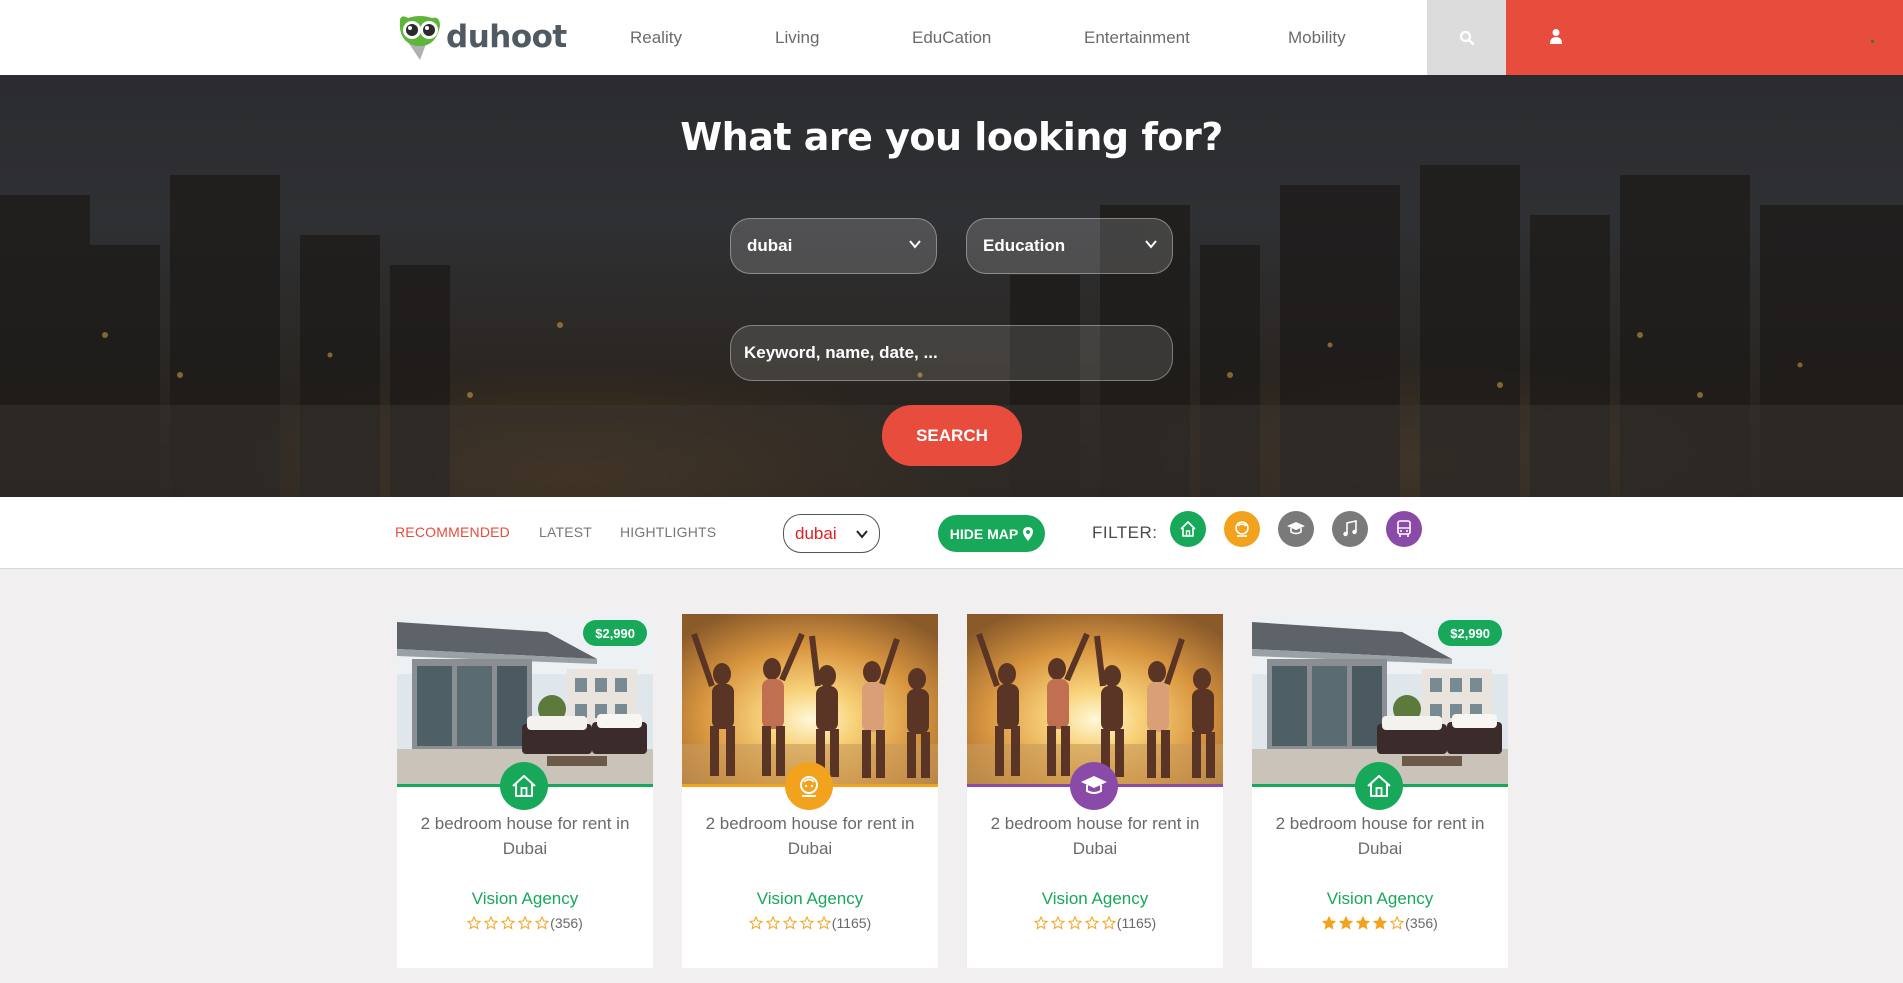 This screenshot has width=1903, height=983. What do you see at coordinates (1872, 41) in the screenshot?
I see `status-dot` at bounding box center [1872, 41].